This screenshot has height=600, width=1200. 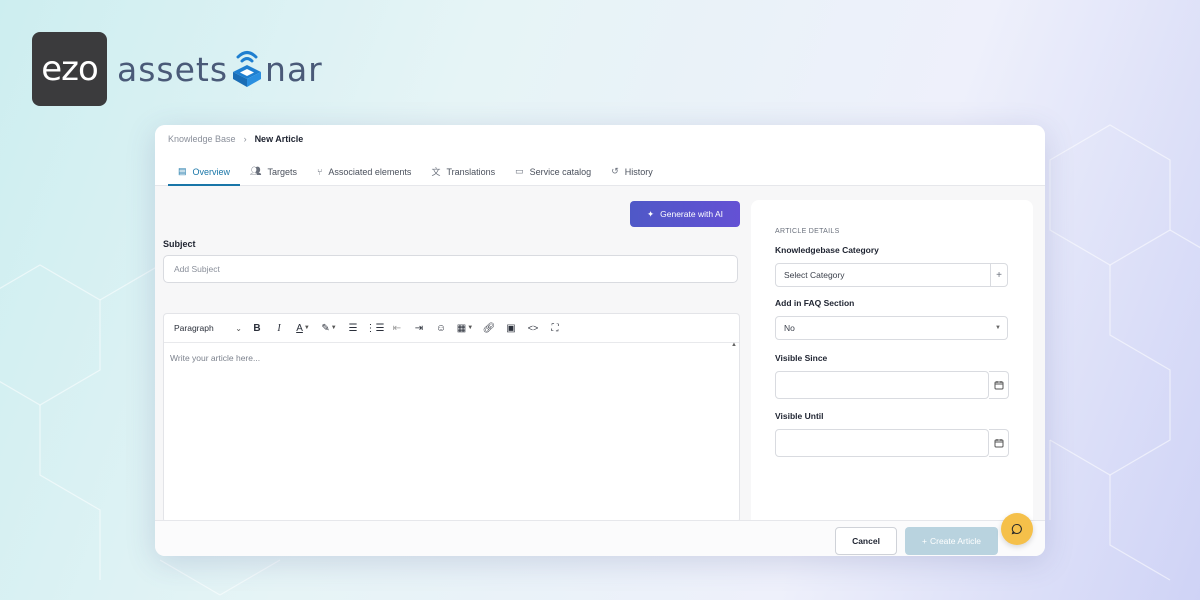 What do you see at coordinates (194, 328) in the screenshot?
I see `block-format-value: Paragraph` at bounding box center [194, 328].